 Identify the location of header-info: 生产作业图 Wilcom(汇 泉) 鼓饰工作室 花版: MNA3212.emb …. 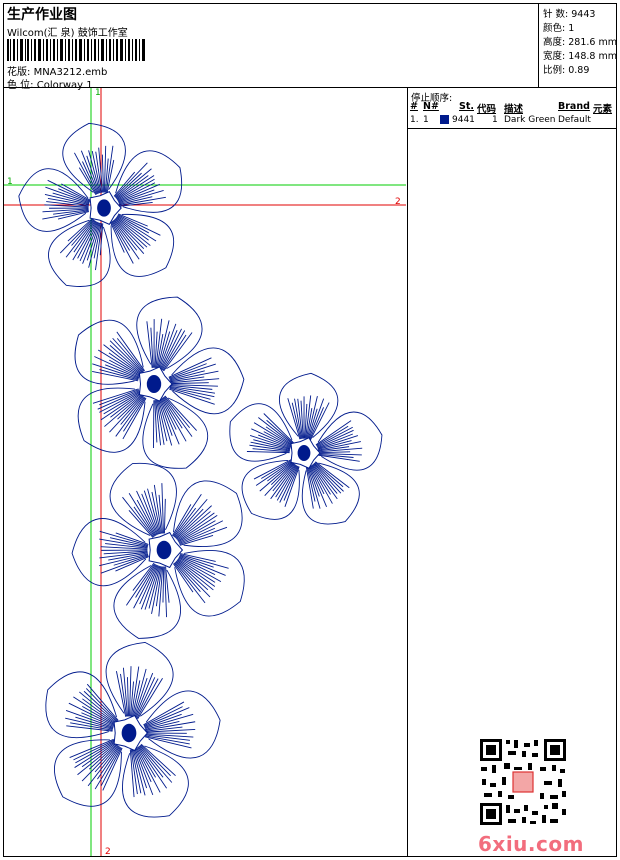
(270, 47).